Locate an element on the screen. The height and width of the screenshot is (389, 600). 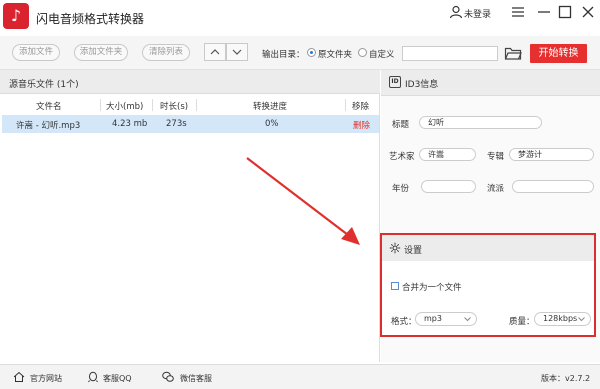
col-filename: 文件名 is located at coordinates (49, 107).